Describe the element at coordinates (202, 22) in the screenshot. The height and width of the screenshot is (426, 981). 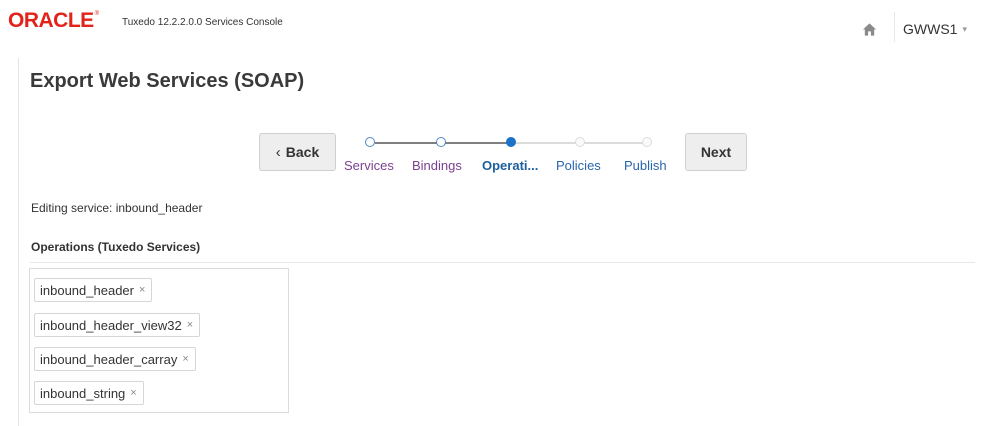
I see `app-title: Tuxedo 12.2.2.0.0 Services Console` at that location.